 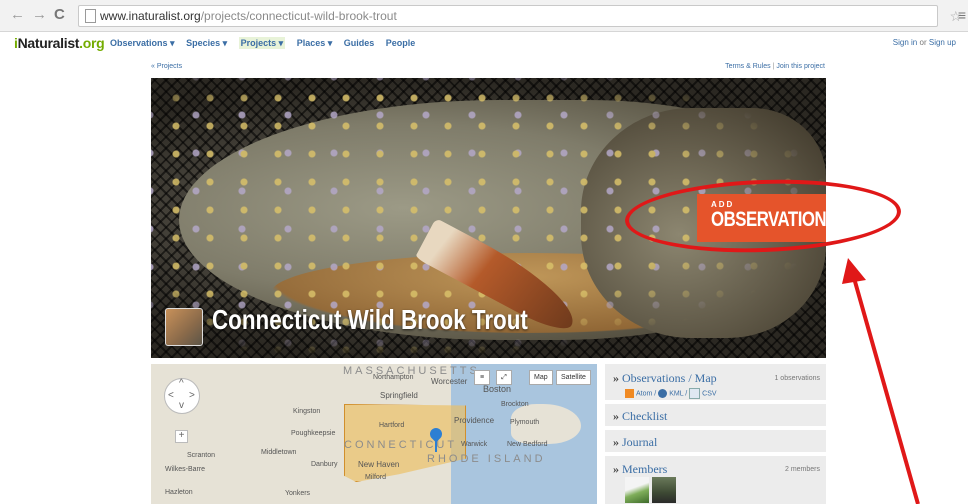 I want to click on map-label-connecticut: CONNECTICUT, so click(x=401, y=445).